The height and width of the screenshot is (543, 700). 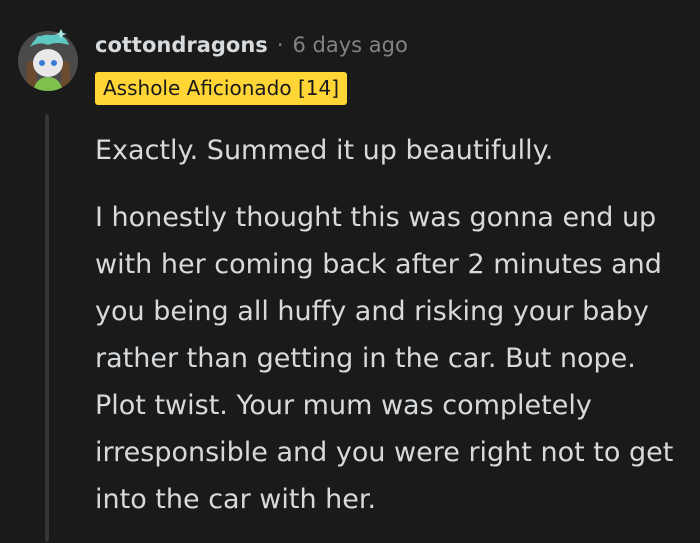 I want to click on user-flair: Asshole Aficionado [14], so click(x=221, y=88).